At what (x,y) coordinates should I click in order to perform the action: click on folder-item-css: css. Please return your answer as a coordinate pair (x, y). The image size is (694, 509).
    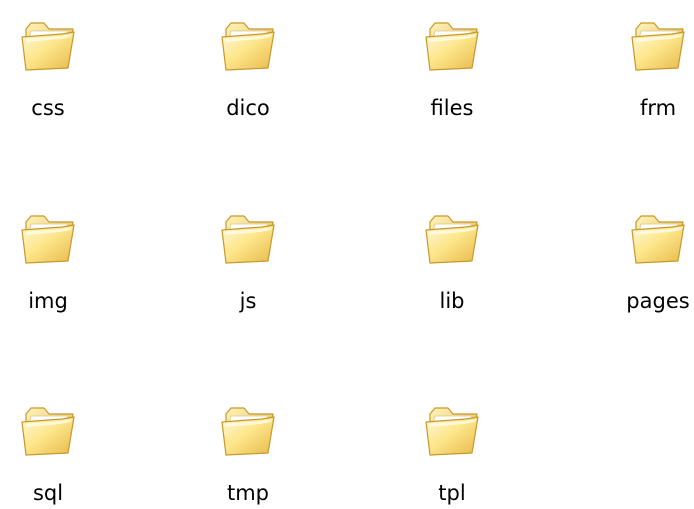
    Looking at the image, I should click on (48, 73).